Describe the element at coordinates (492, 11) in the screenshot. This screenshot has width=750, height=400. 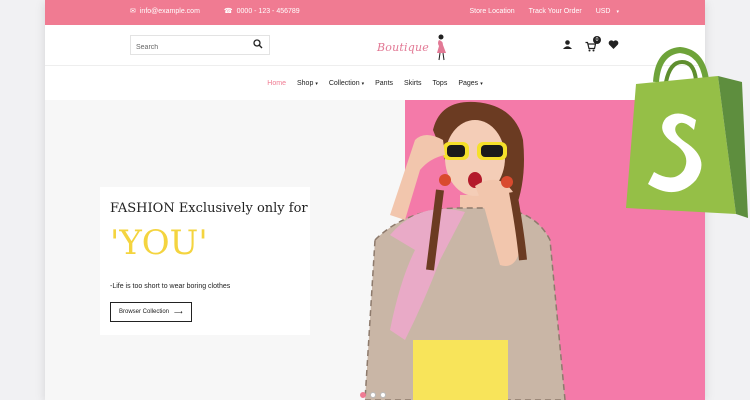
I see `store-location-link: Store Location` at that location.